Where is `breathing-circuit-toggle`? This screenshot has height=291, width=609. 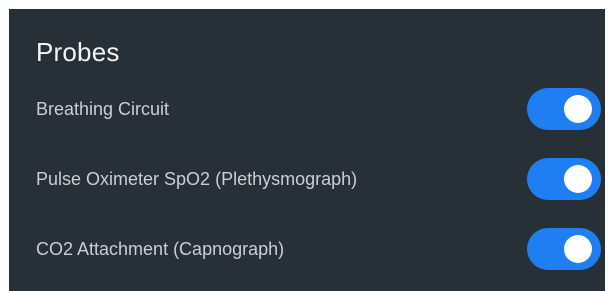 breathing-circuit-toggle is located at coordinates (564, 109).